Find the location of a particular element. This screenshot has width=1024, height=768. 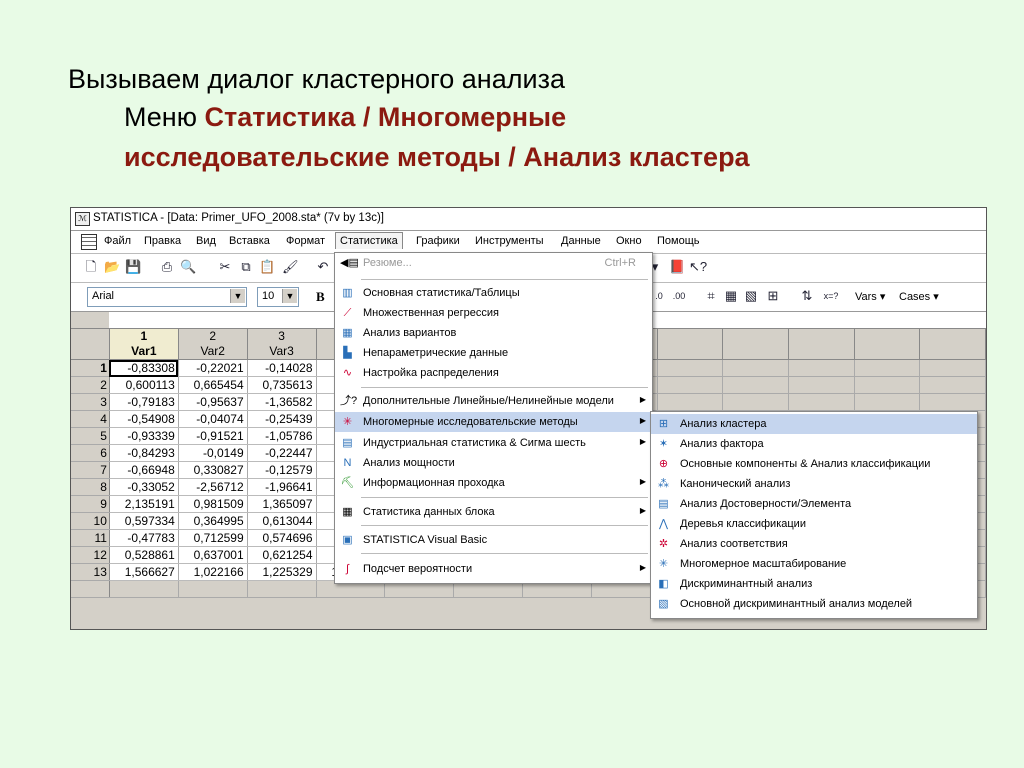

save-icon: 💾 is located at coordinates (133, 267).